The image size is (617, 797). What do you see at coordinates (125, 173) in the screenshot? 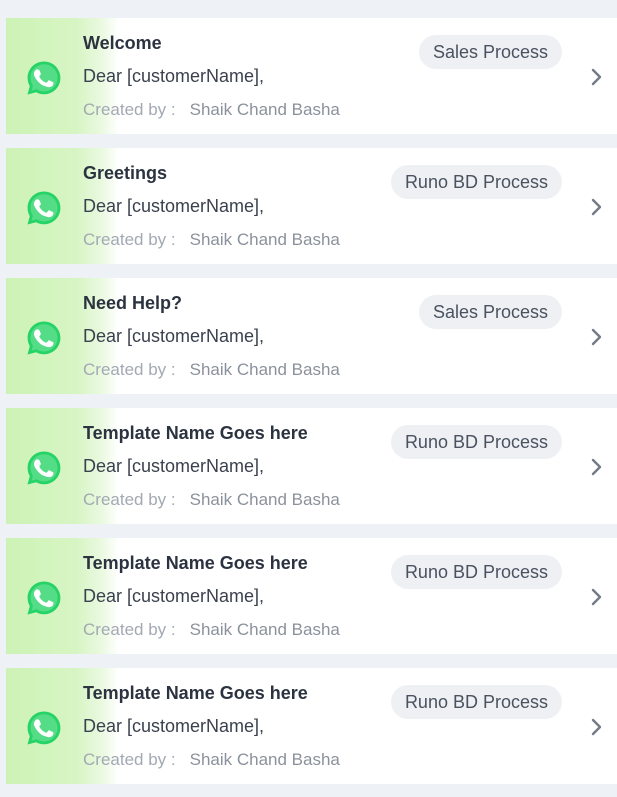
I see `template-title: Greetings` at bounding box center [125, 173].